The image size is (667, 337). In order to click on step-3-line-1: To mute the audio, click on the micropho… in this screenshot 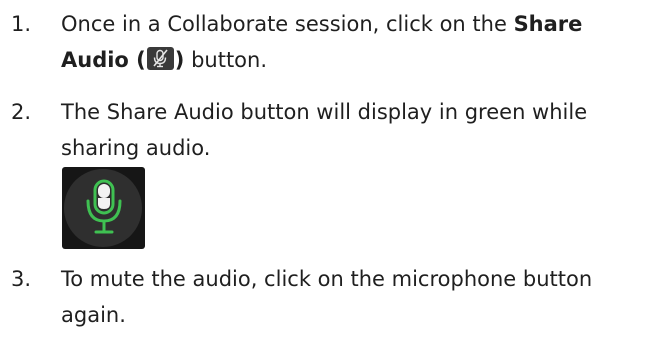, I will do `click(327, 279)`.